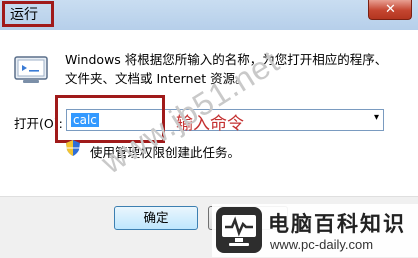 This screenshot has height=258, width=418. I want to click on ok-button: 确定, so click(156, 218).